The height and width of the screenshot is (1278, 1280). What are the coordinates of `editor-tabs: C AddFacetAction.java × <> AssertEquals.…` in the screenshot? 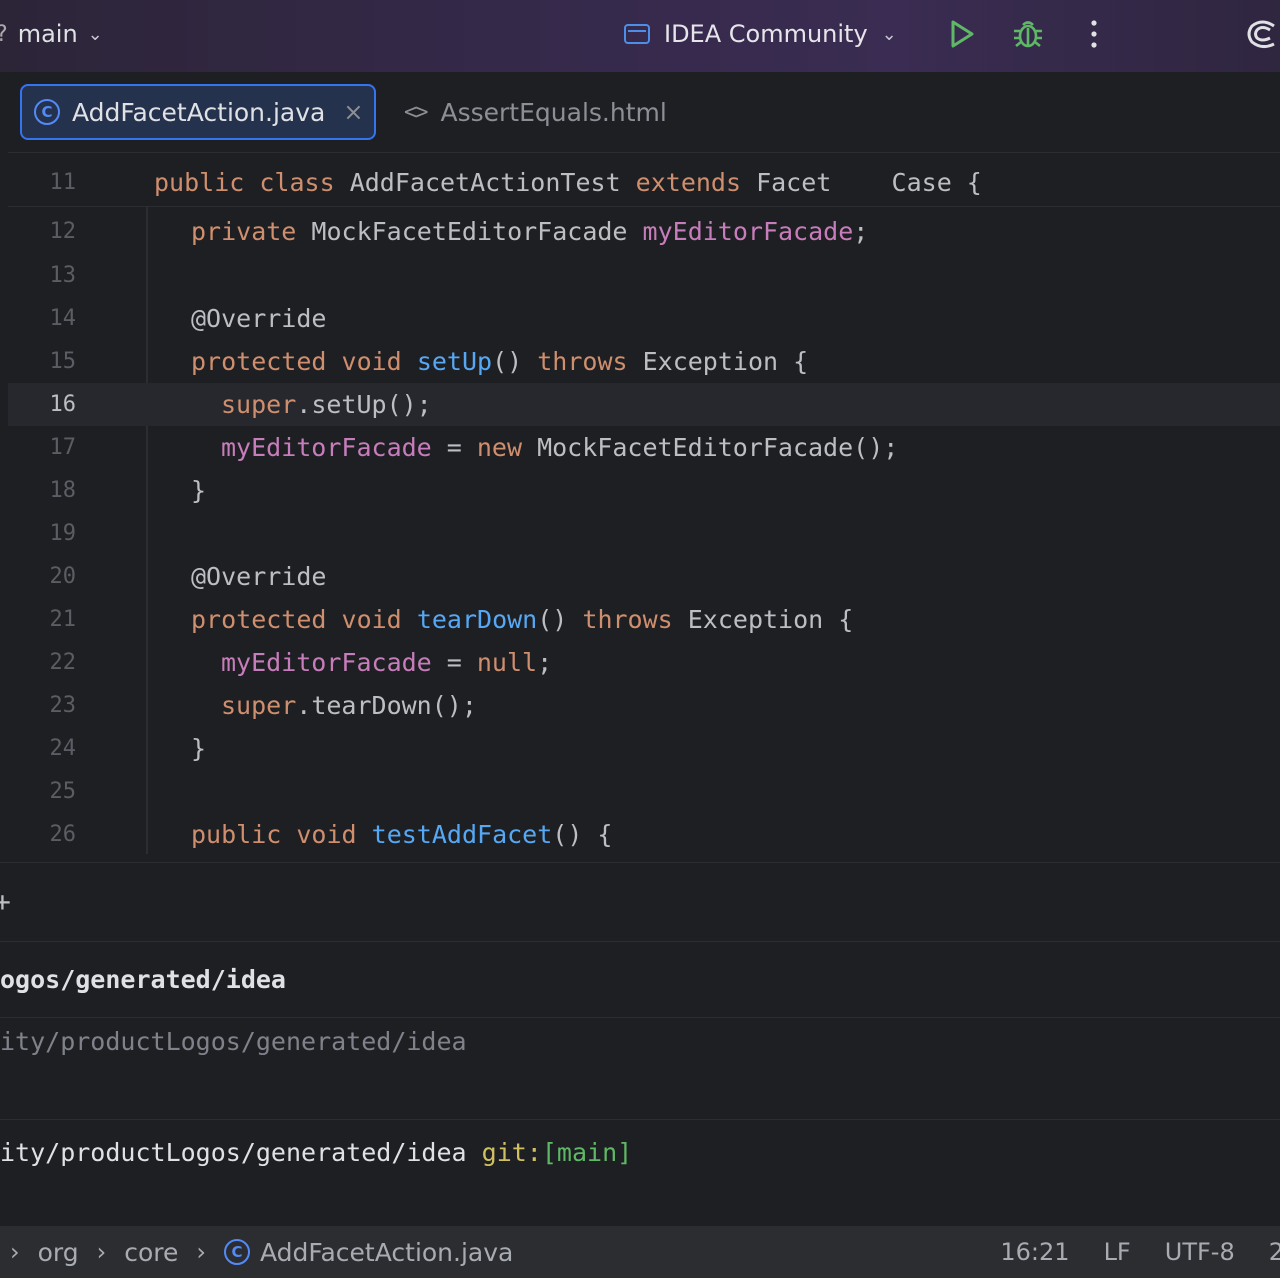 It's located at (644, 112).